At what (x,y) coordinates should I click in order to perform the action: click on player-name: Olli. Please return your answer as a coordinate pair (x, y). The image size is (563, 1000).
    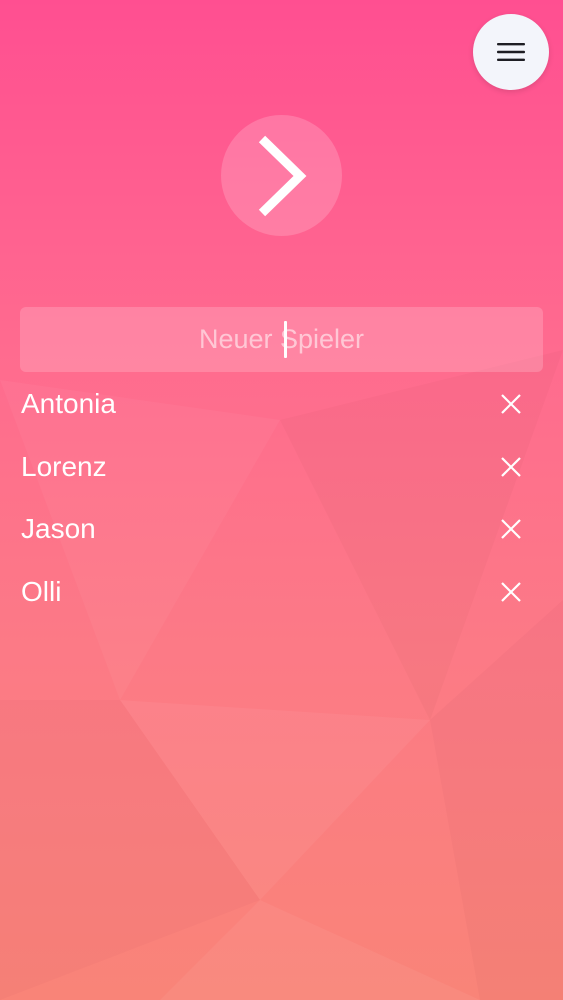
    Looking at the image, I should click on (41, 591).